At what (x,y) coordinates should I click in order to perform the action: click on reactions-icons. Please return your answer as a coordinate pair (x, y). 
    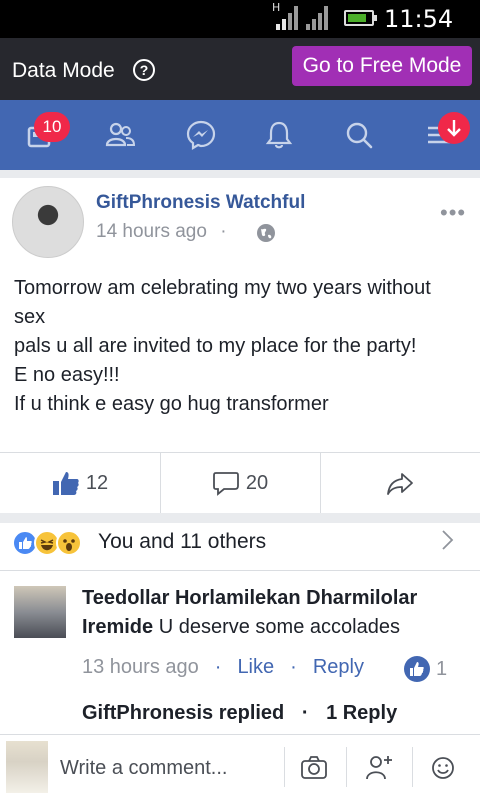
    Looking at the image, I should click on (47, 543).